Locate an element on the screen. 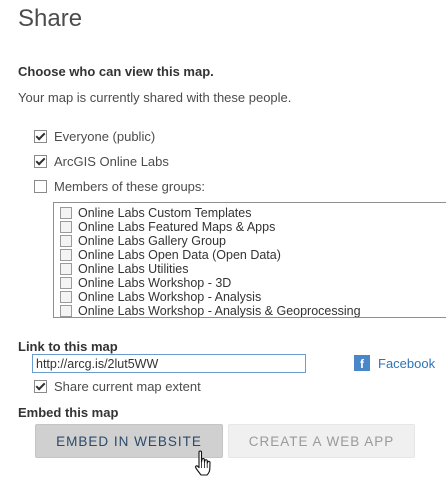 This screenshot has width=446, height=488. group-item: Online Labs Open Data (Open Data) is located at coordinates (250, 255).